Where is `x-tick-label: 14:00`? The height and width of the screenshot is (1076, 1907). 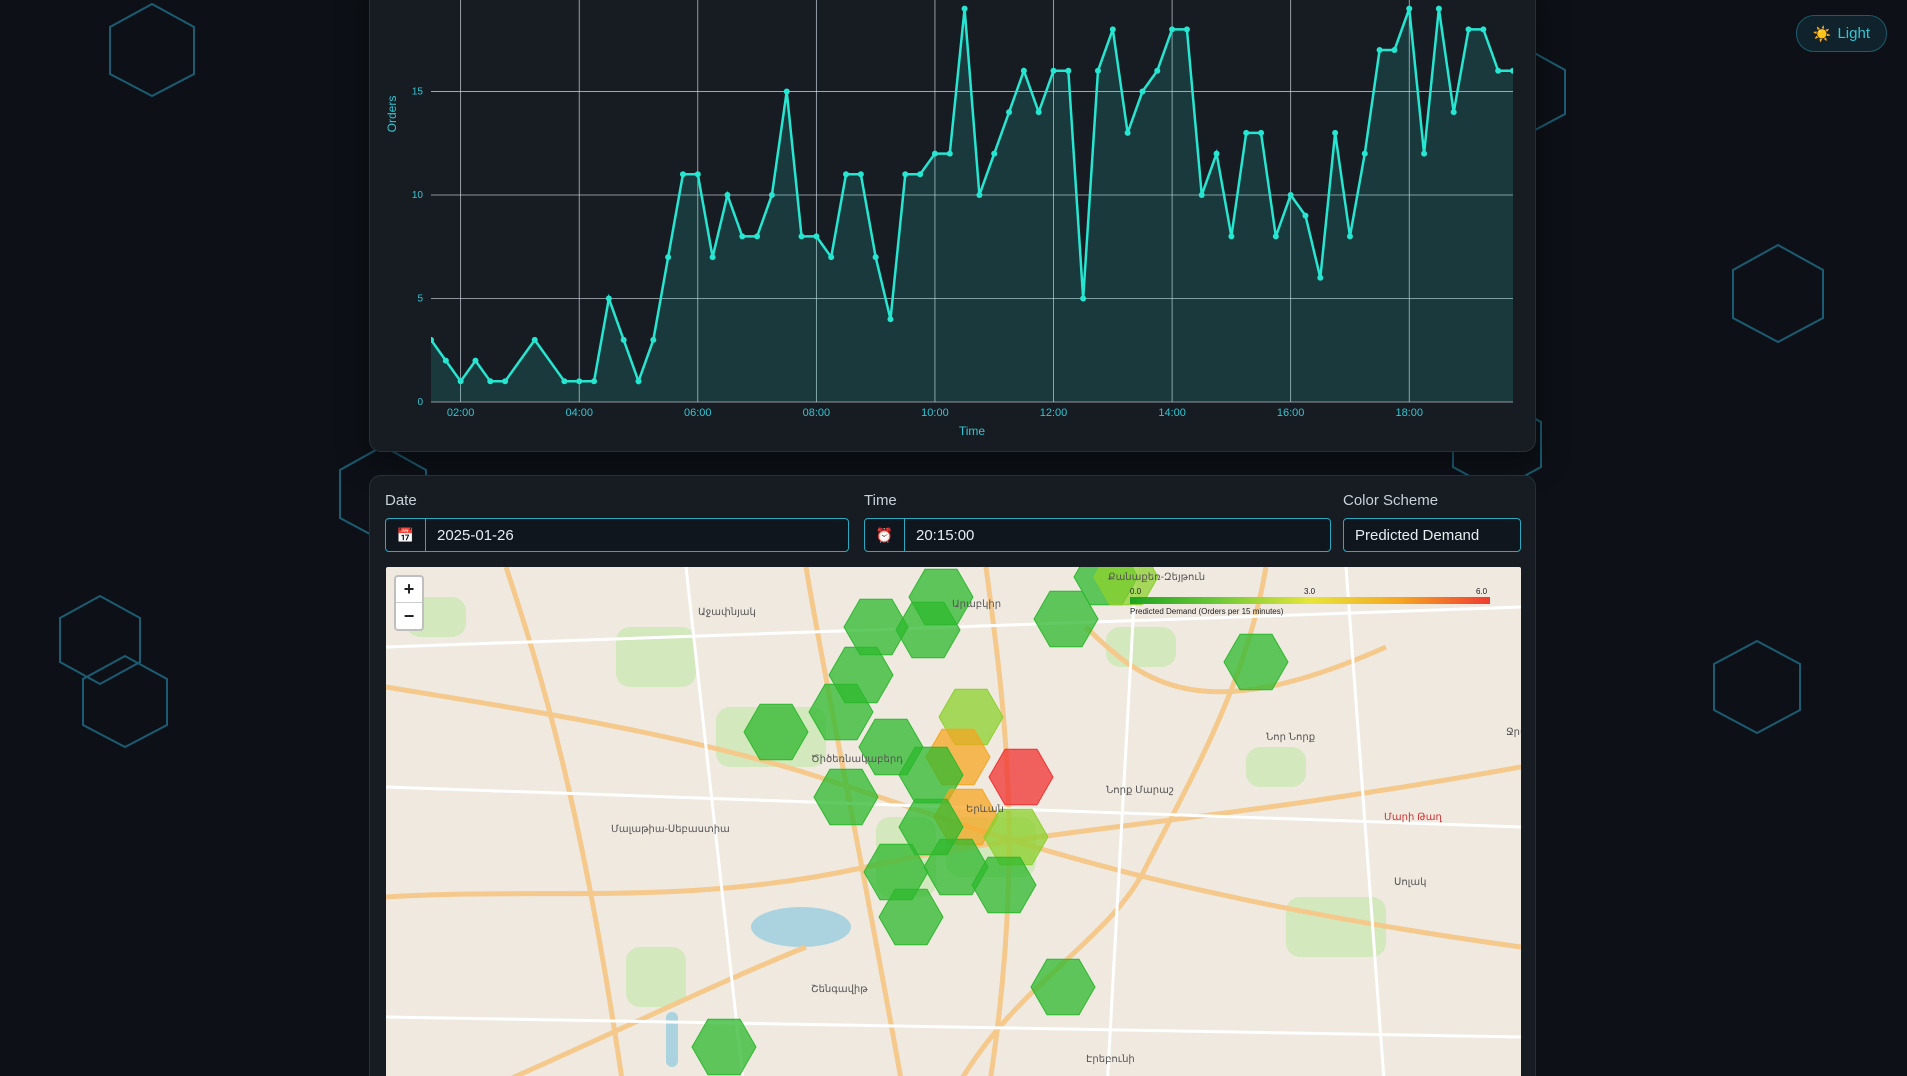
x-tick-label: 14:00 is located at coordinates (1172, 413).